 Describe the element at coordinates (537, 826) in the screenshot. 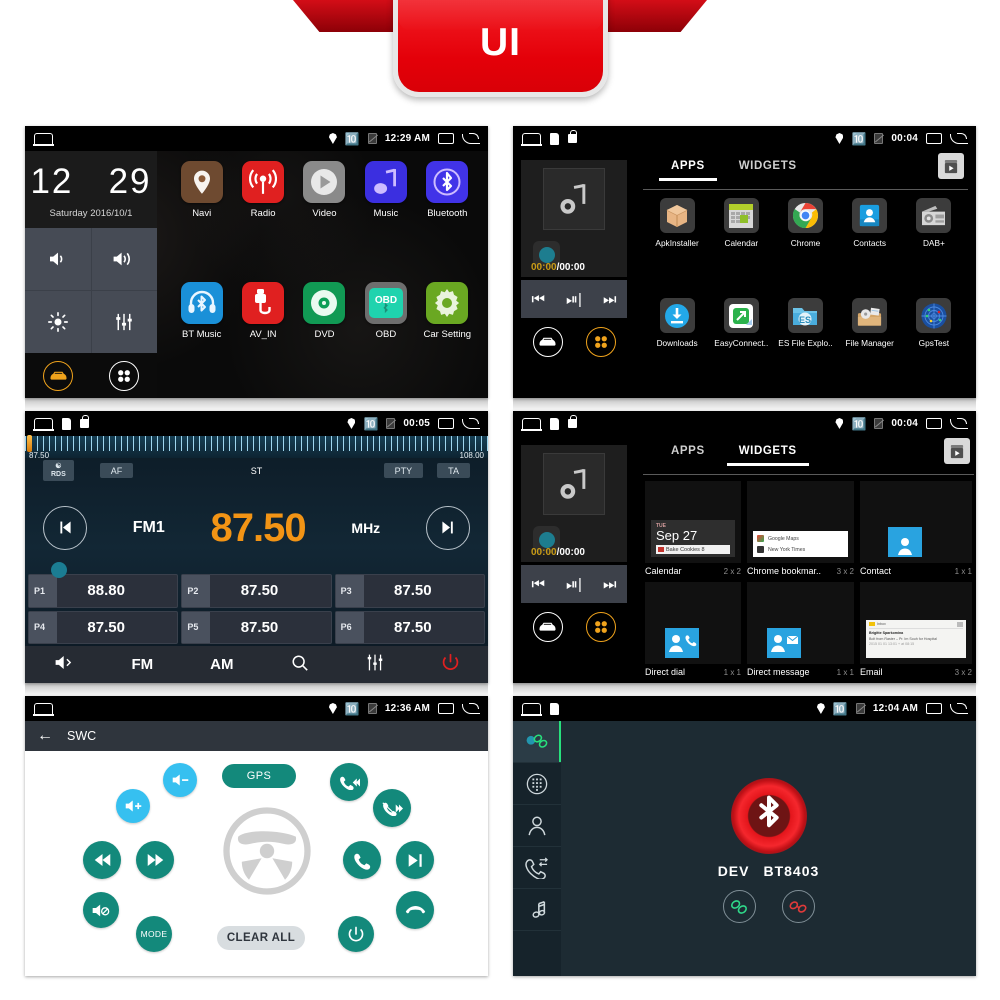

I see `sidebar-item-contacts` at that location.